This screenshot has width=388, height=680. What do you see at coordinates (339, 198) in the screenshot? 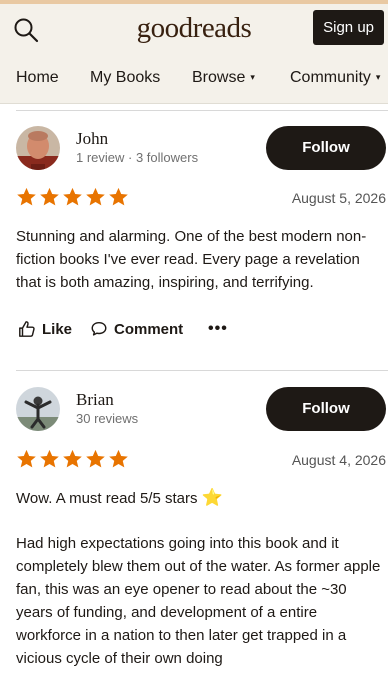
I see `review-date: August 5, 2026` at bounding box center [339, 198].